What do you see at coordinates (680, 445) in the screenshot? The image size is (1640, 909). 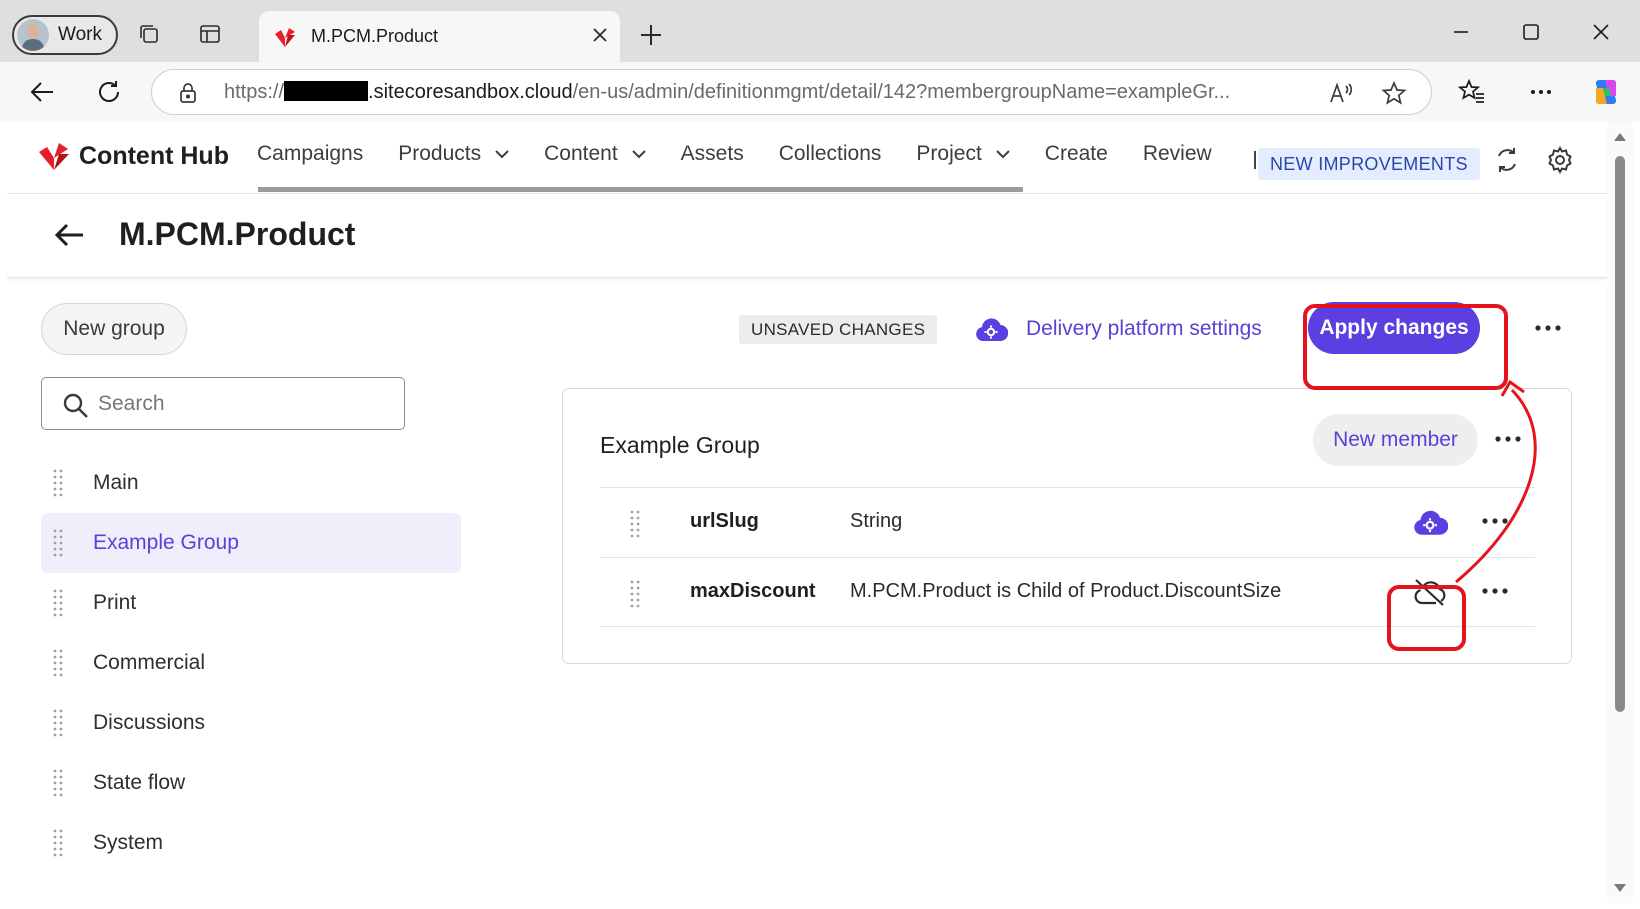 I see `group-card-title: Example Group` at bounding box center [680, 445].